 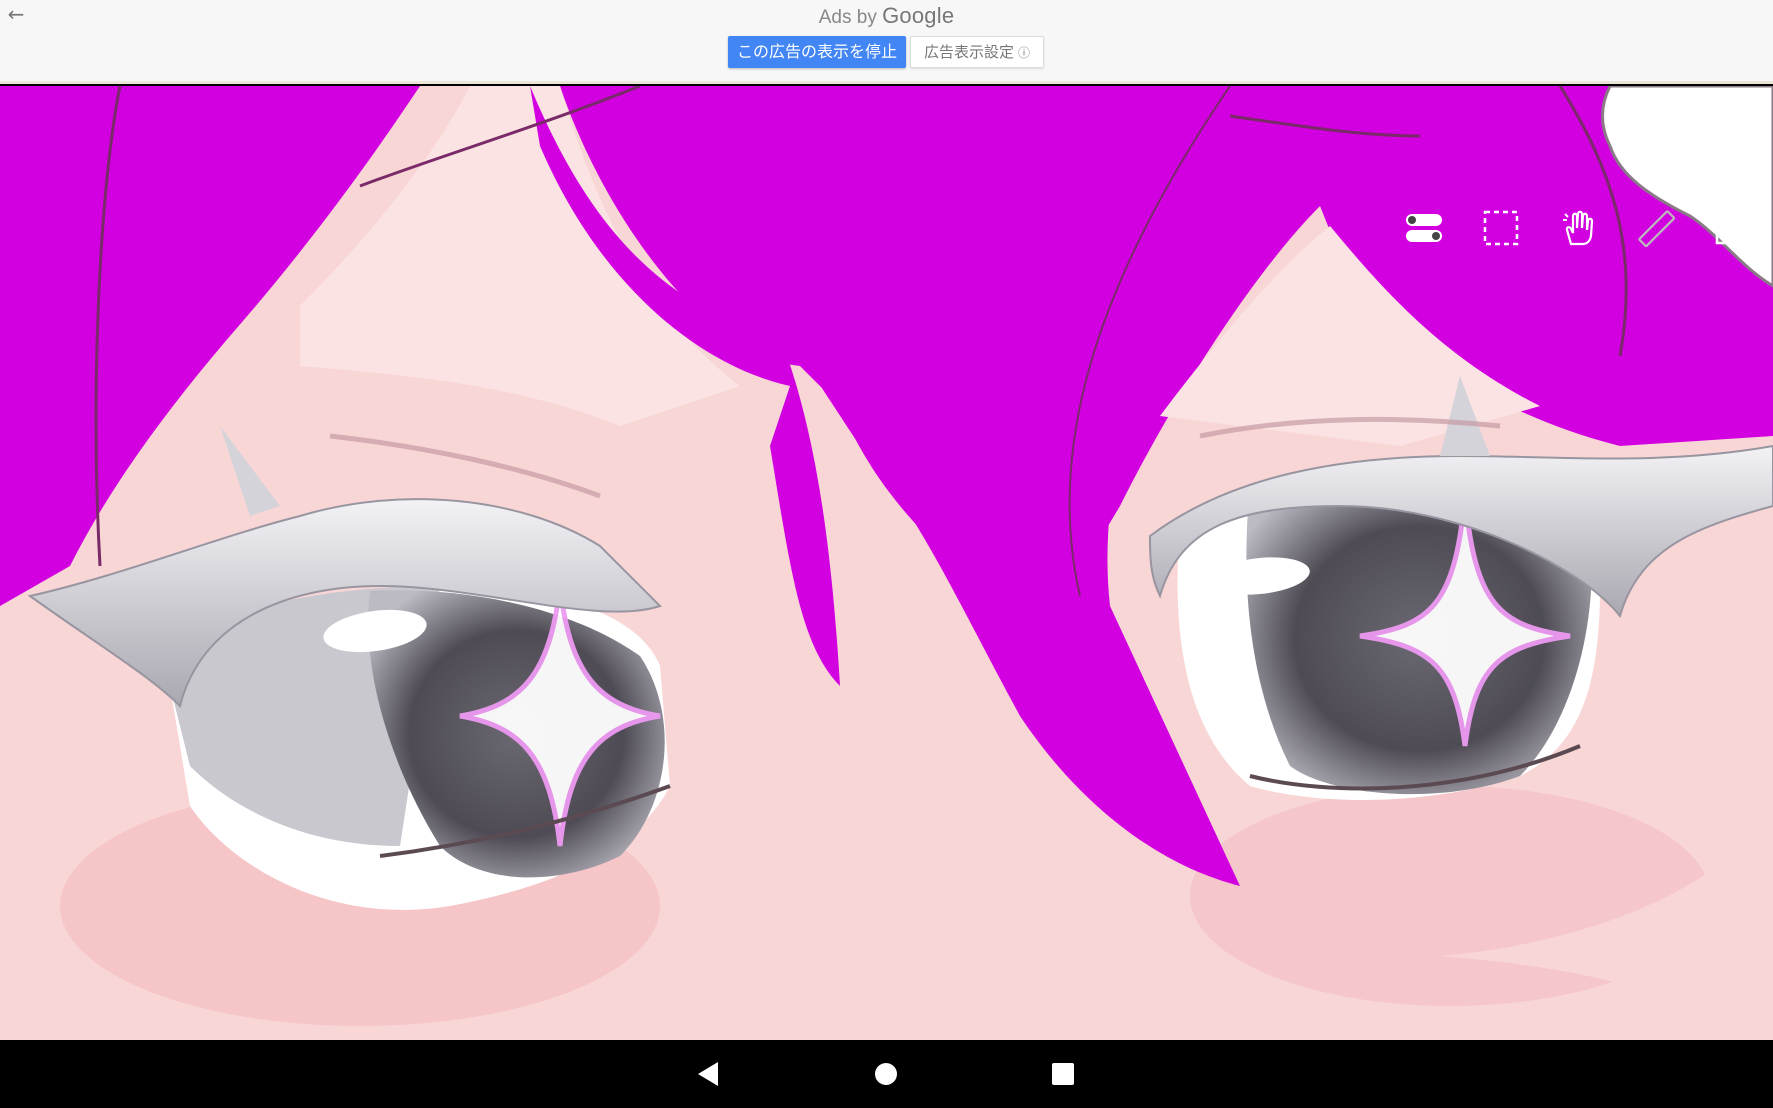 What do you see at coordinates (918, 15) in the screenshot?
I see `google-brand: Google` at bounding box center [918, 15].